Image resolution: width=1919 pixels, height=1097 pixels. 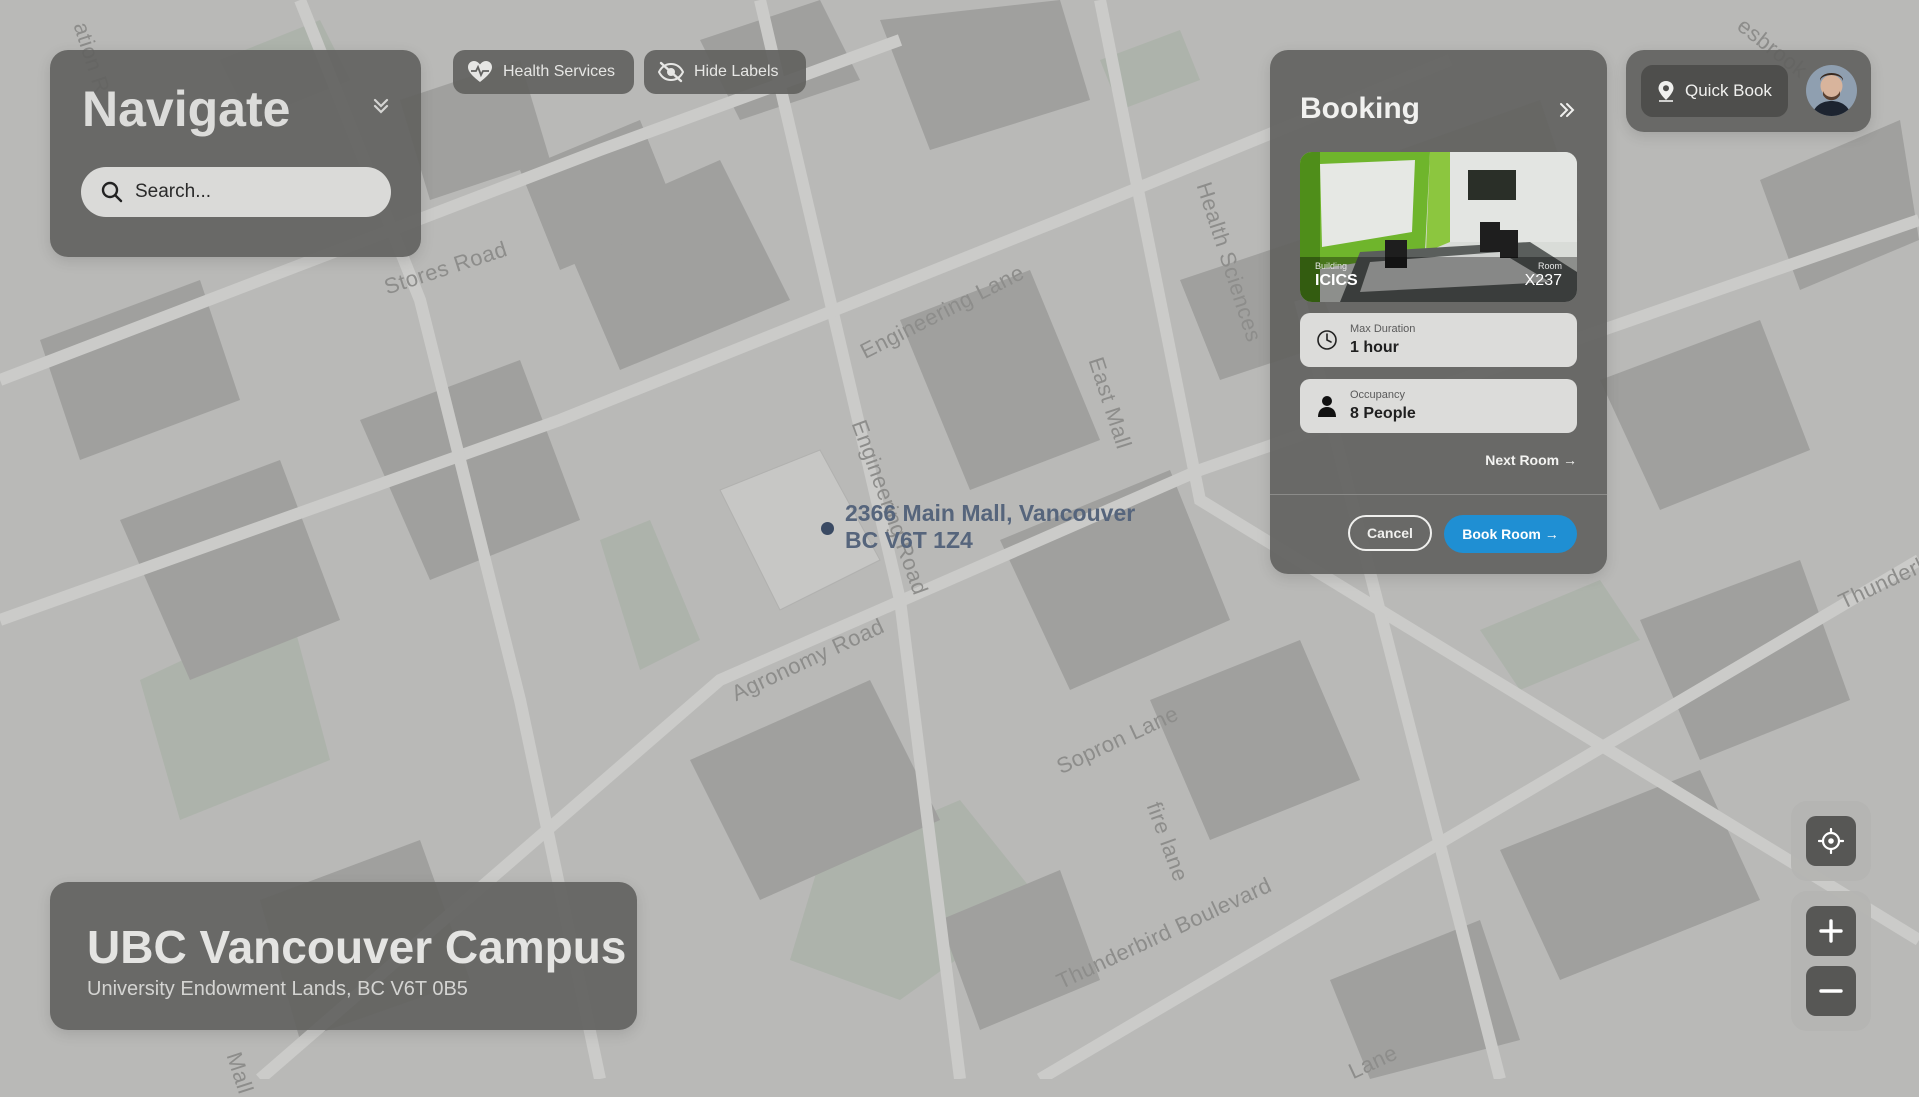 I want to click on zoom-in-button, so click(x=1831, y=931).